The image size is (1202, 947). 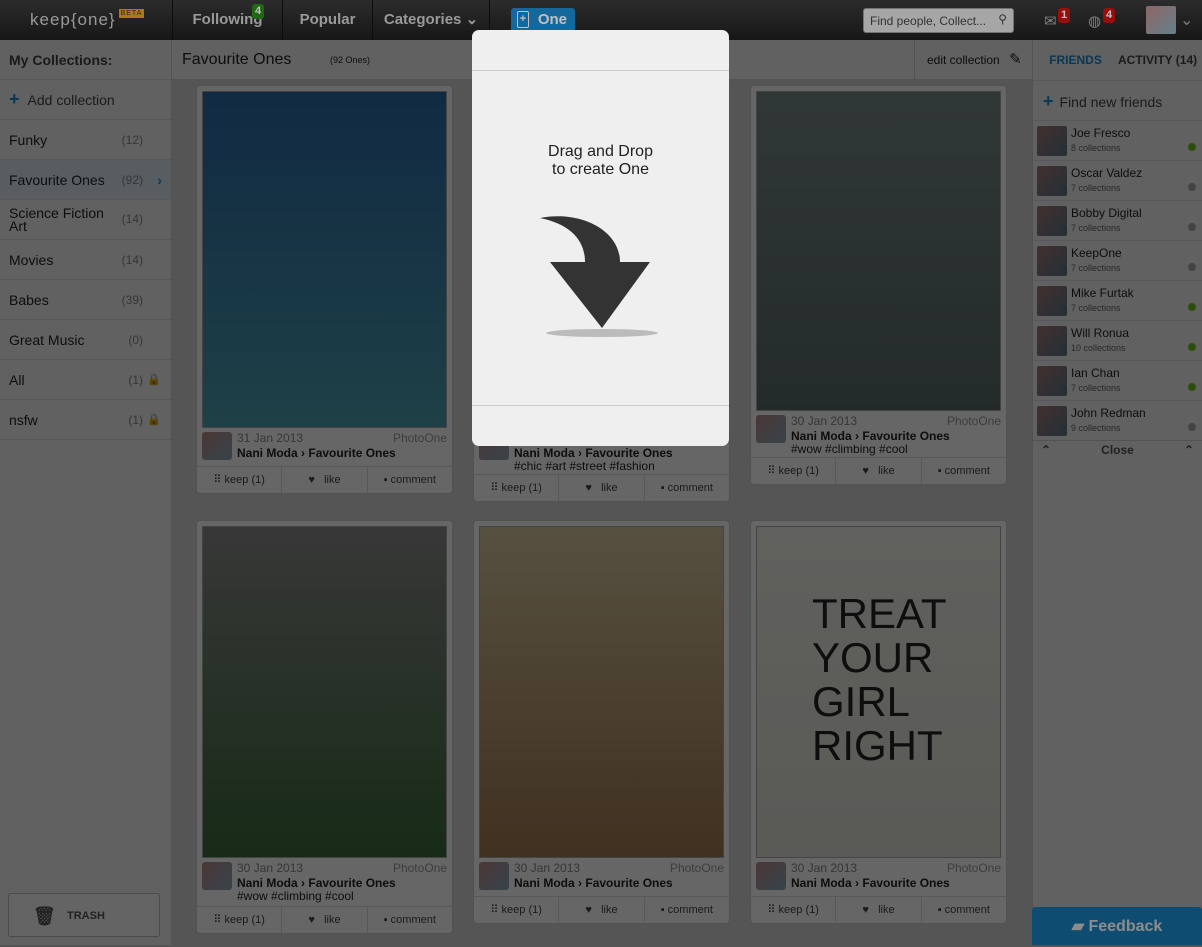 What do you see at coordinates (28, 139) in the screenshot?
I see `collection-label: Funky` at bounding box center [28, 139].